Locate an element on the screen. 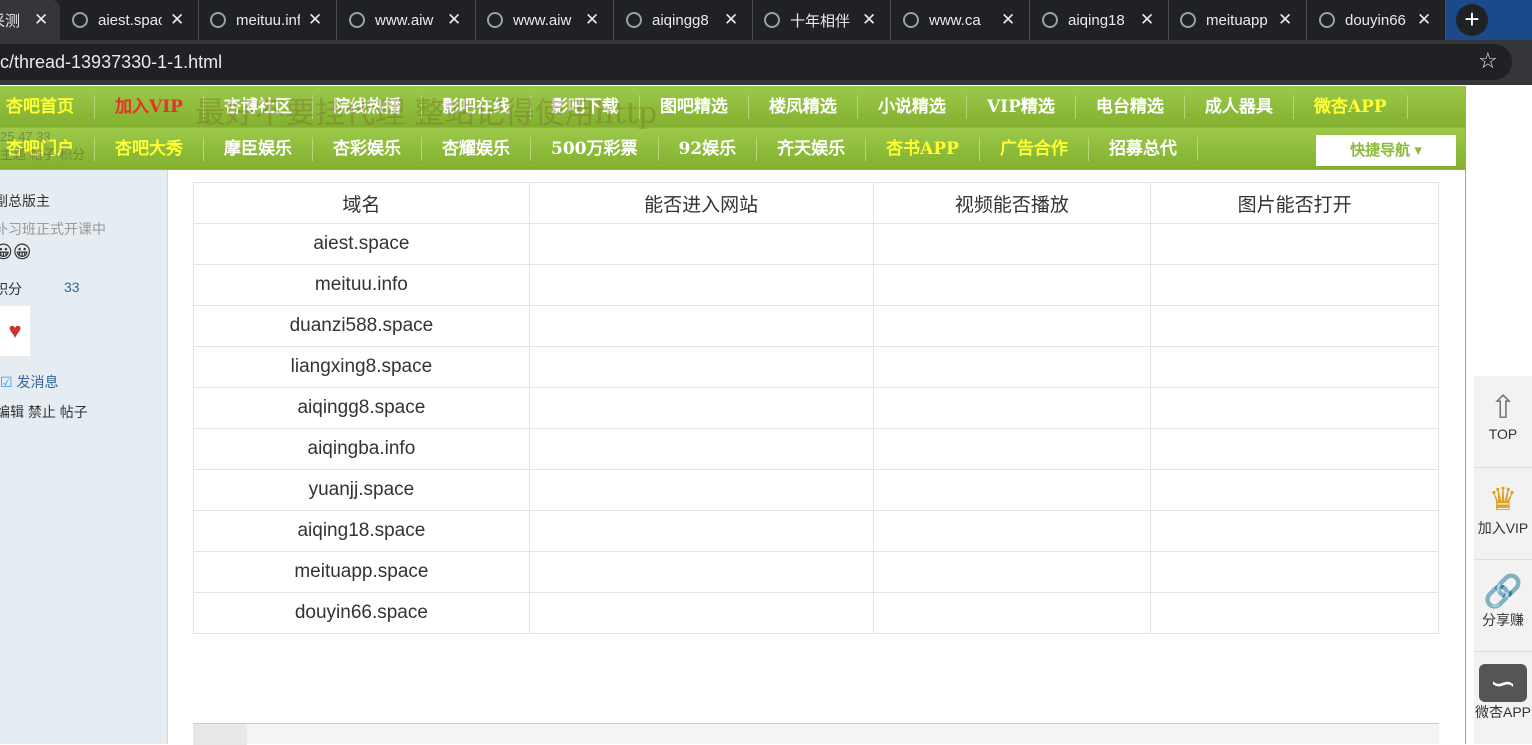  nav-link: 广告合作 is located at coordinates (1034, 148).